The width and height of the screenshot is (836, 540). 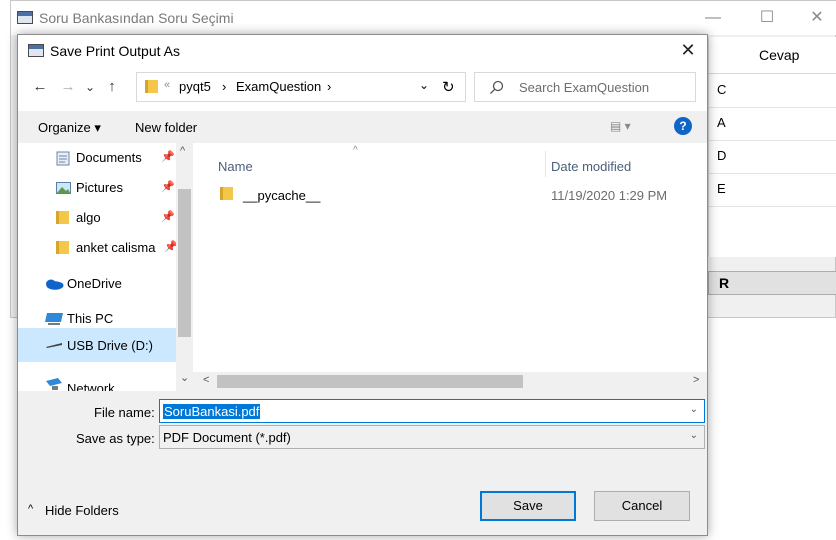 What do you see at coordinates (772, 190) in the screenshot?
I see `table-cell: E` at bounding box center [772, 190].